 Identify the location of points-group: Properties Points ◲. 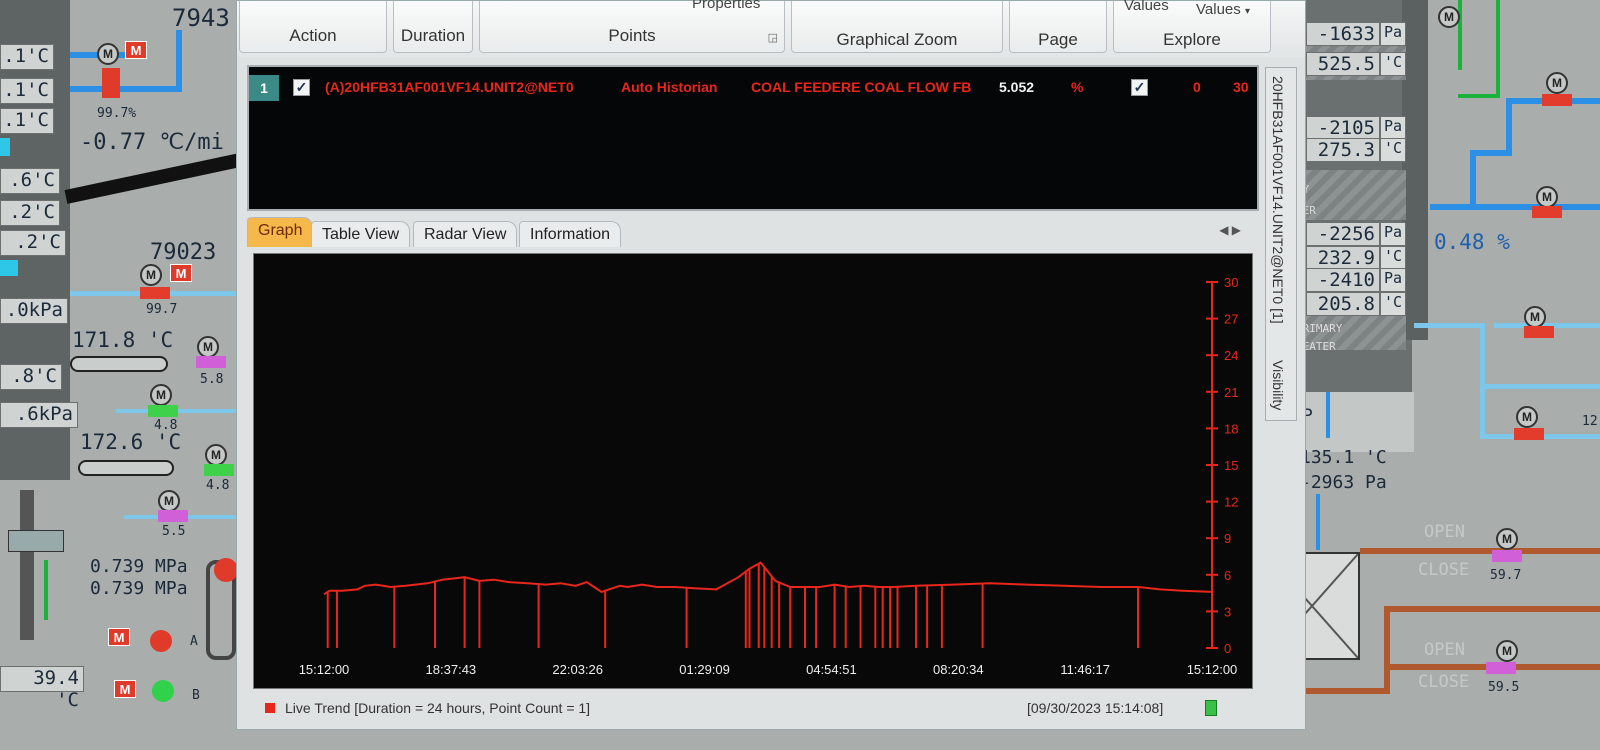
(632, 26).